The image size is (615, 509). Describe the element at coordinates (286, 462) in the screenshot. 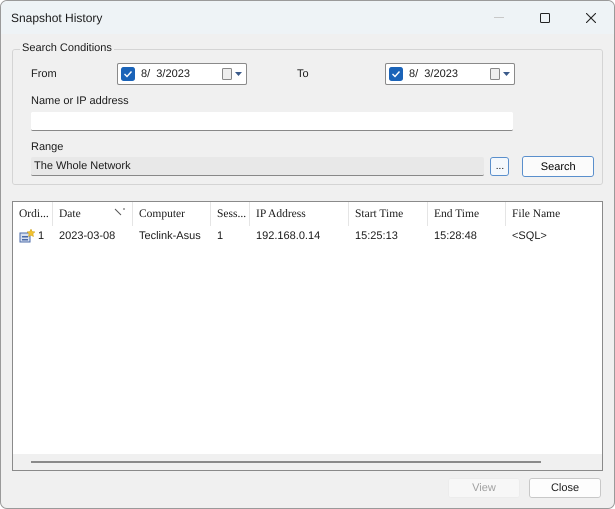

I see `scrollbar-thumb` at that location.